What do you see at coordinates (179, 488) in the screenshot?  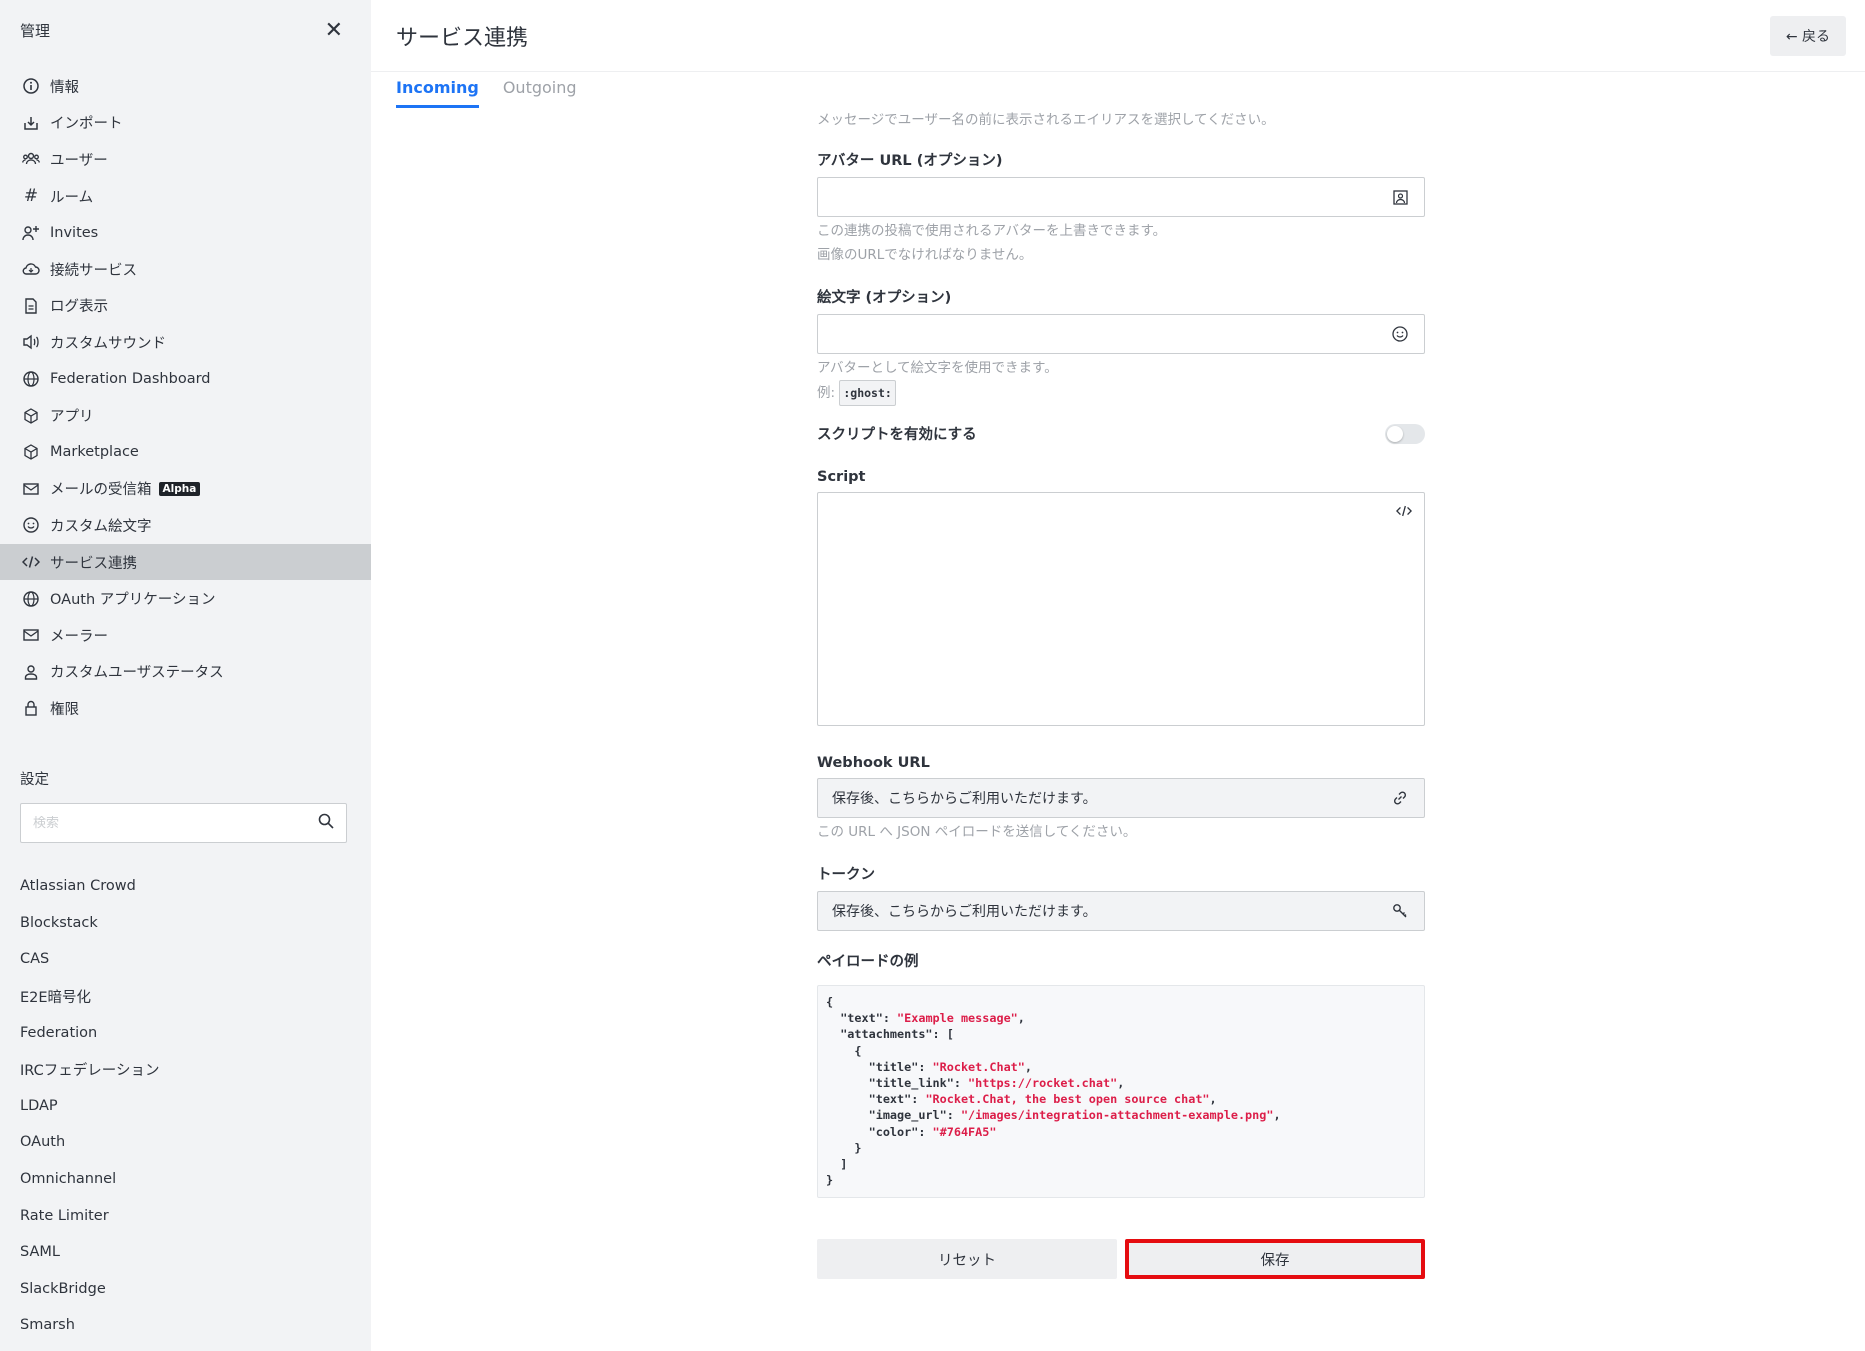 I see `alpha-badge: Alpha` at bounding box center [179, 488].